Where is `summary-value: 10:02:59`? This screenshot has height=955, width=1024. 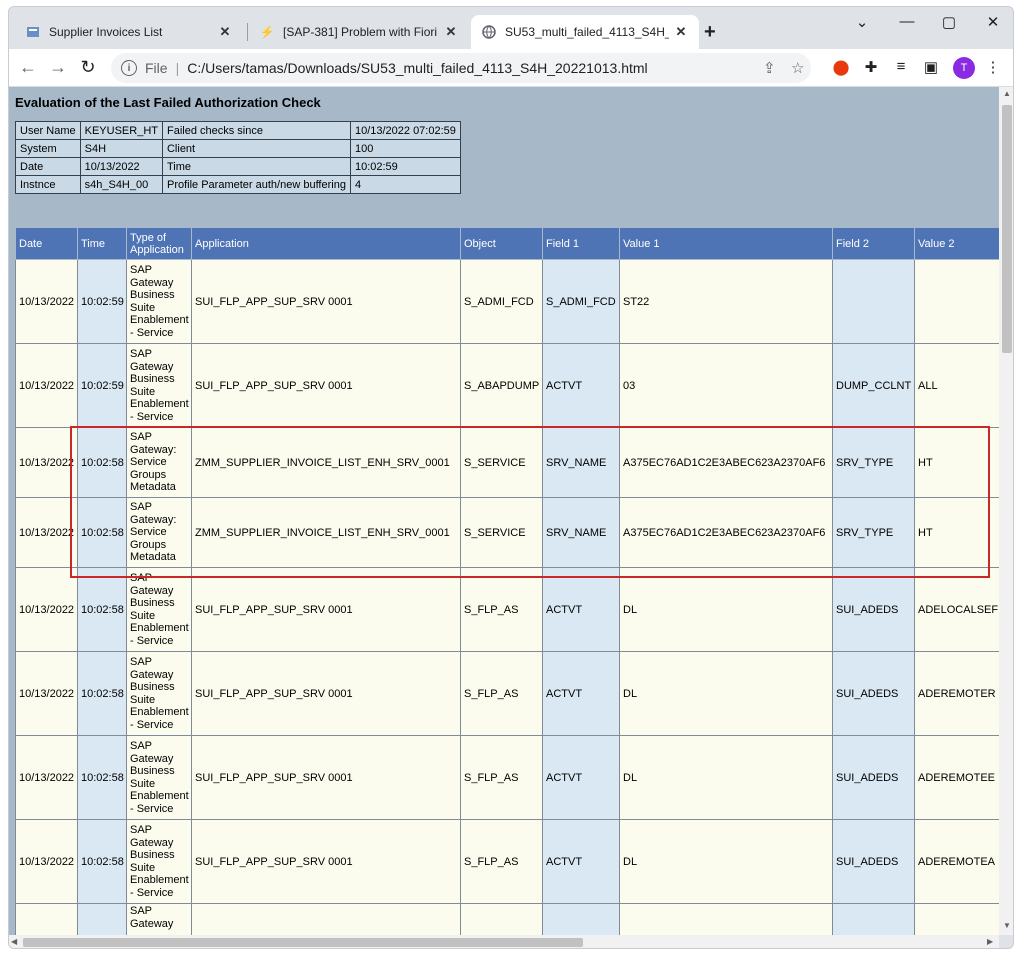 summary-value: 10:02:59 is located at coordinates (405, 166).